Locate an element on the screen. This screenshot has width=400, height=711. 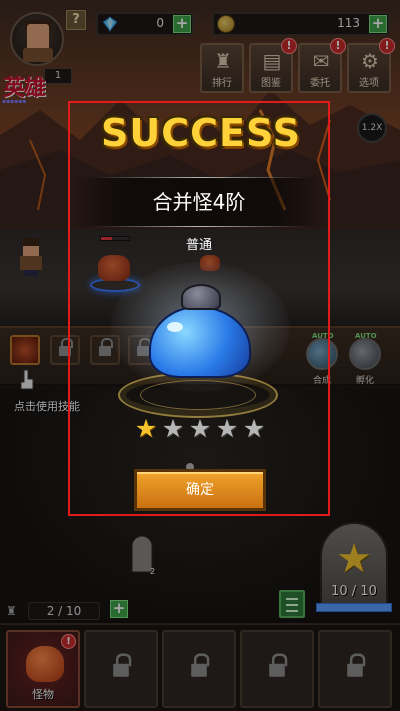
confirm-button: 确定 is located at coordinates (200, 490).